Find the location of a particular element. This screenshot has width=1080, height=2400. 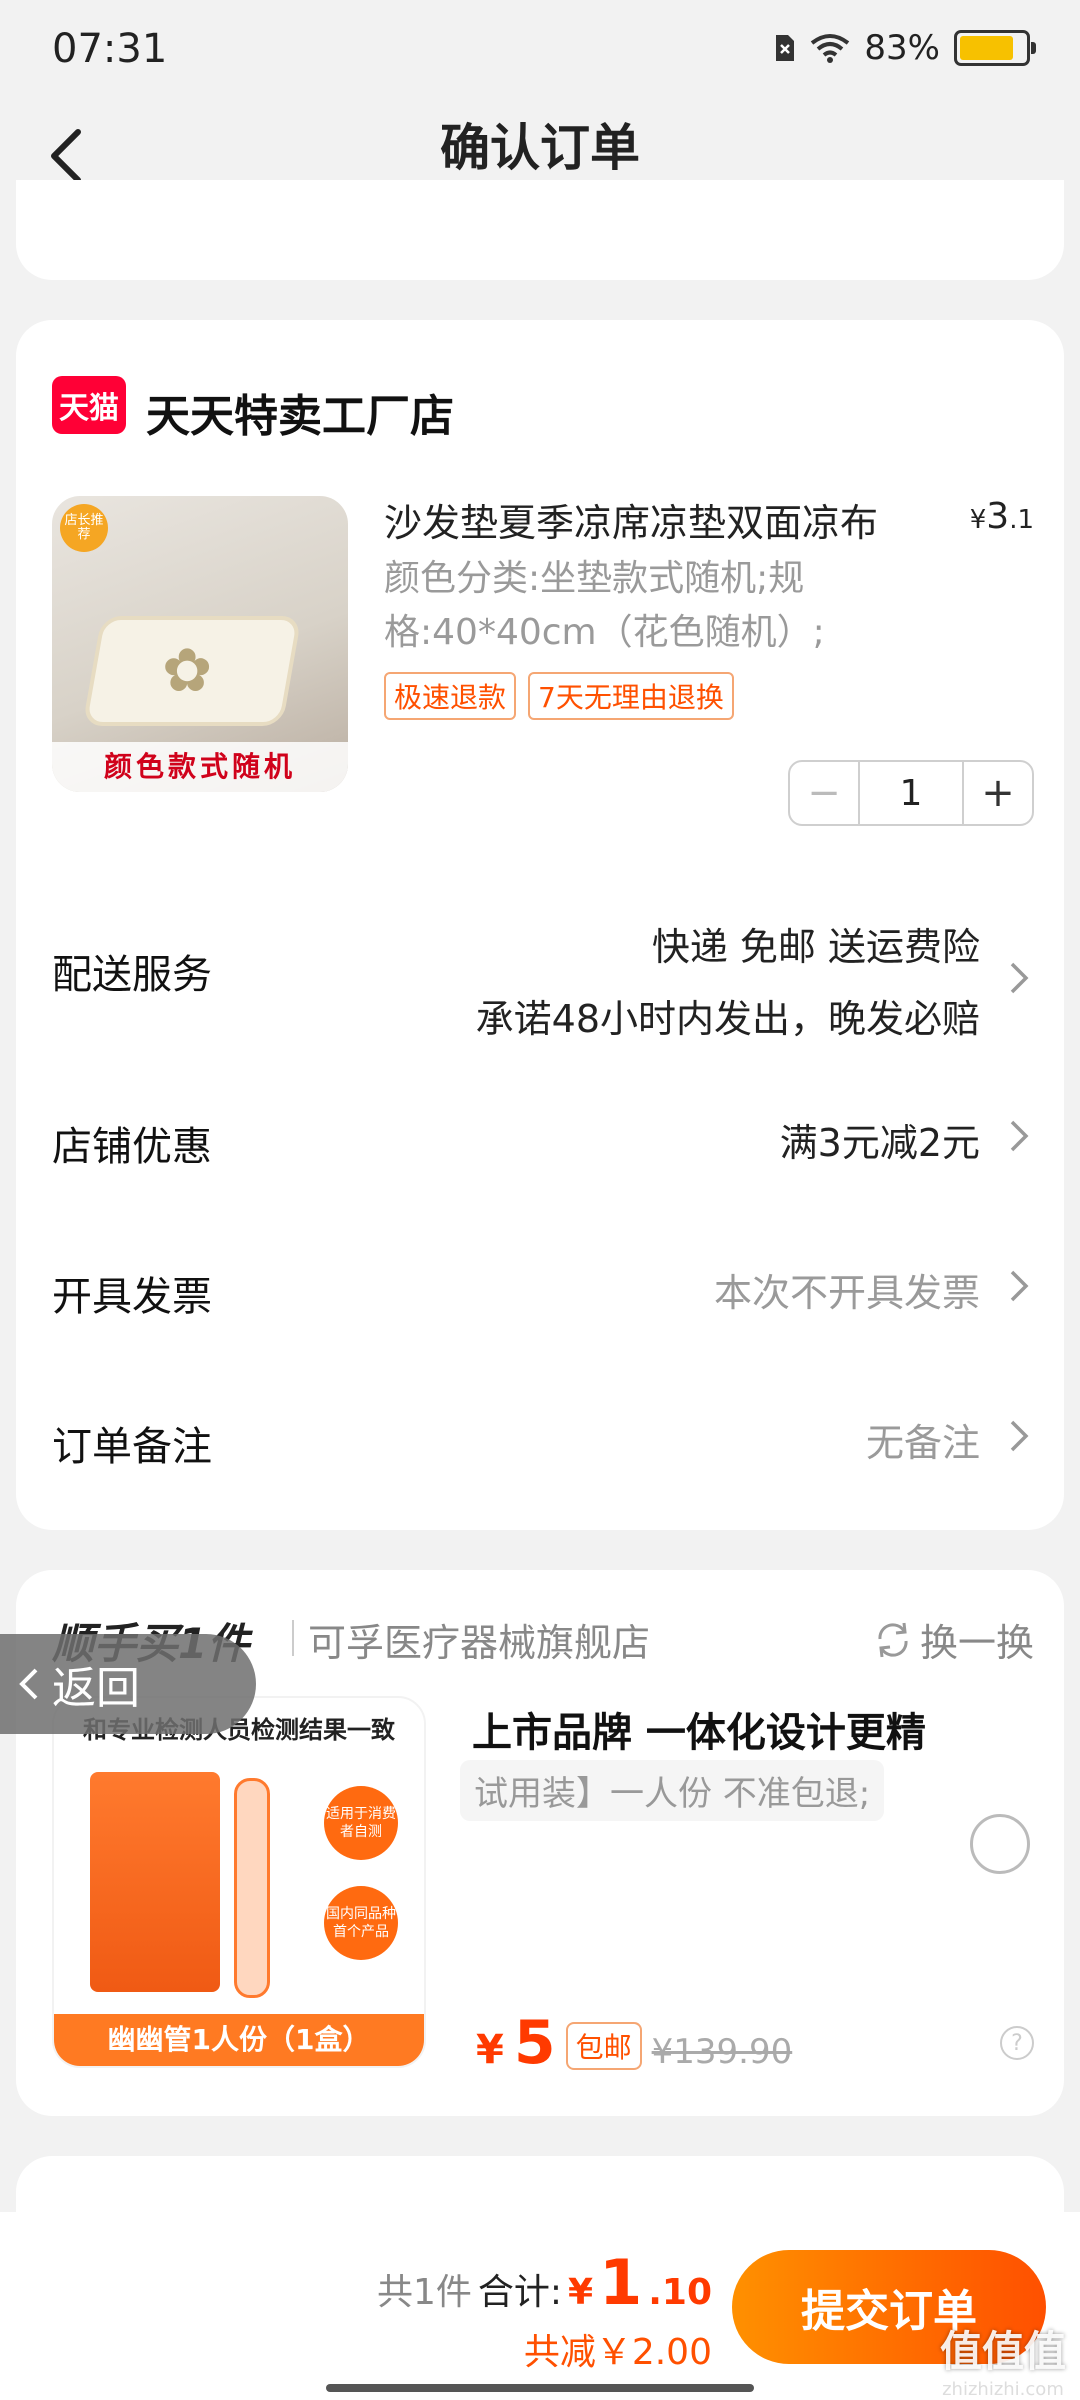

floating-back-button: 返回 is located at coordinates (128, 1684).